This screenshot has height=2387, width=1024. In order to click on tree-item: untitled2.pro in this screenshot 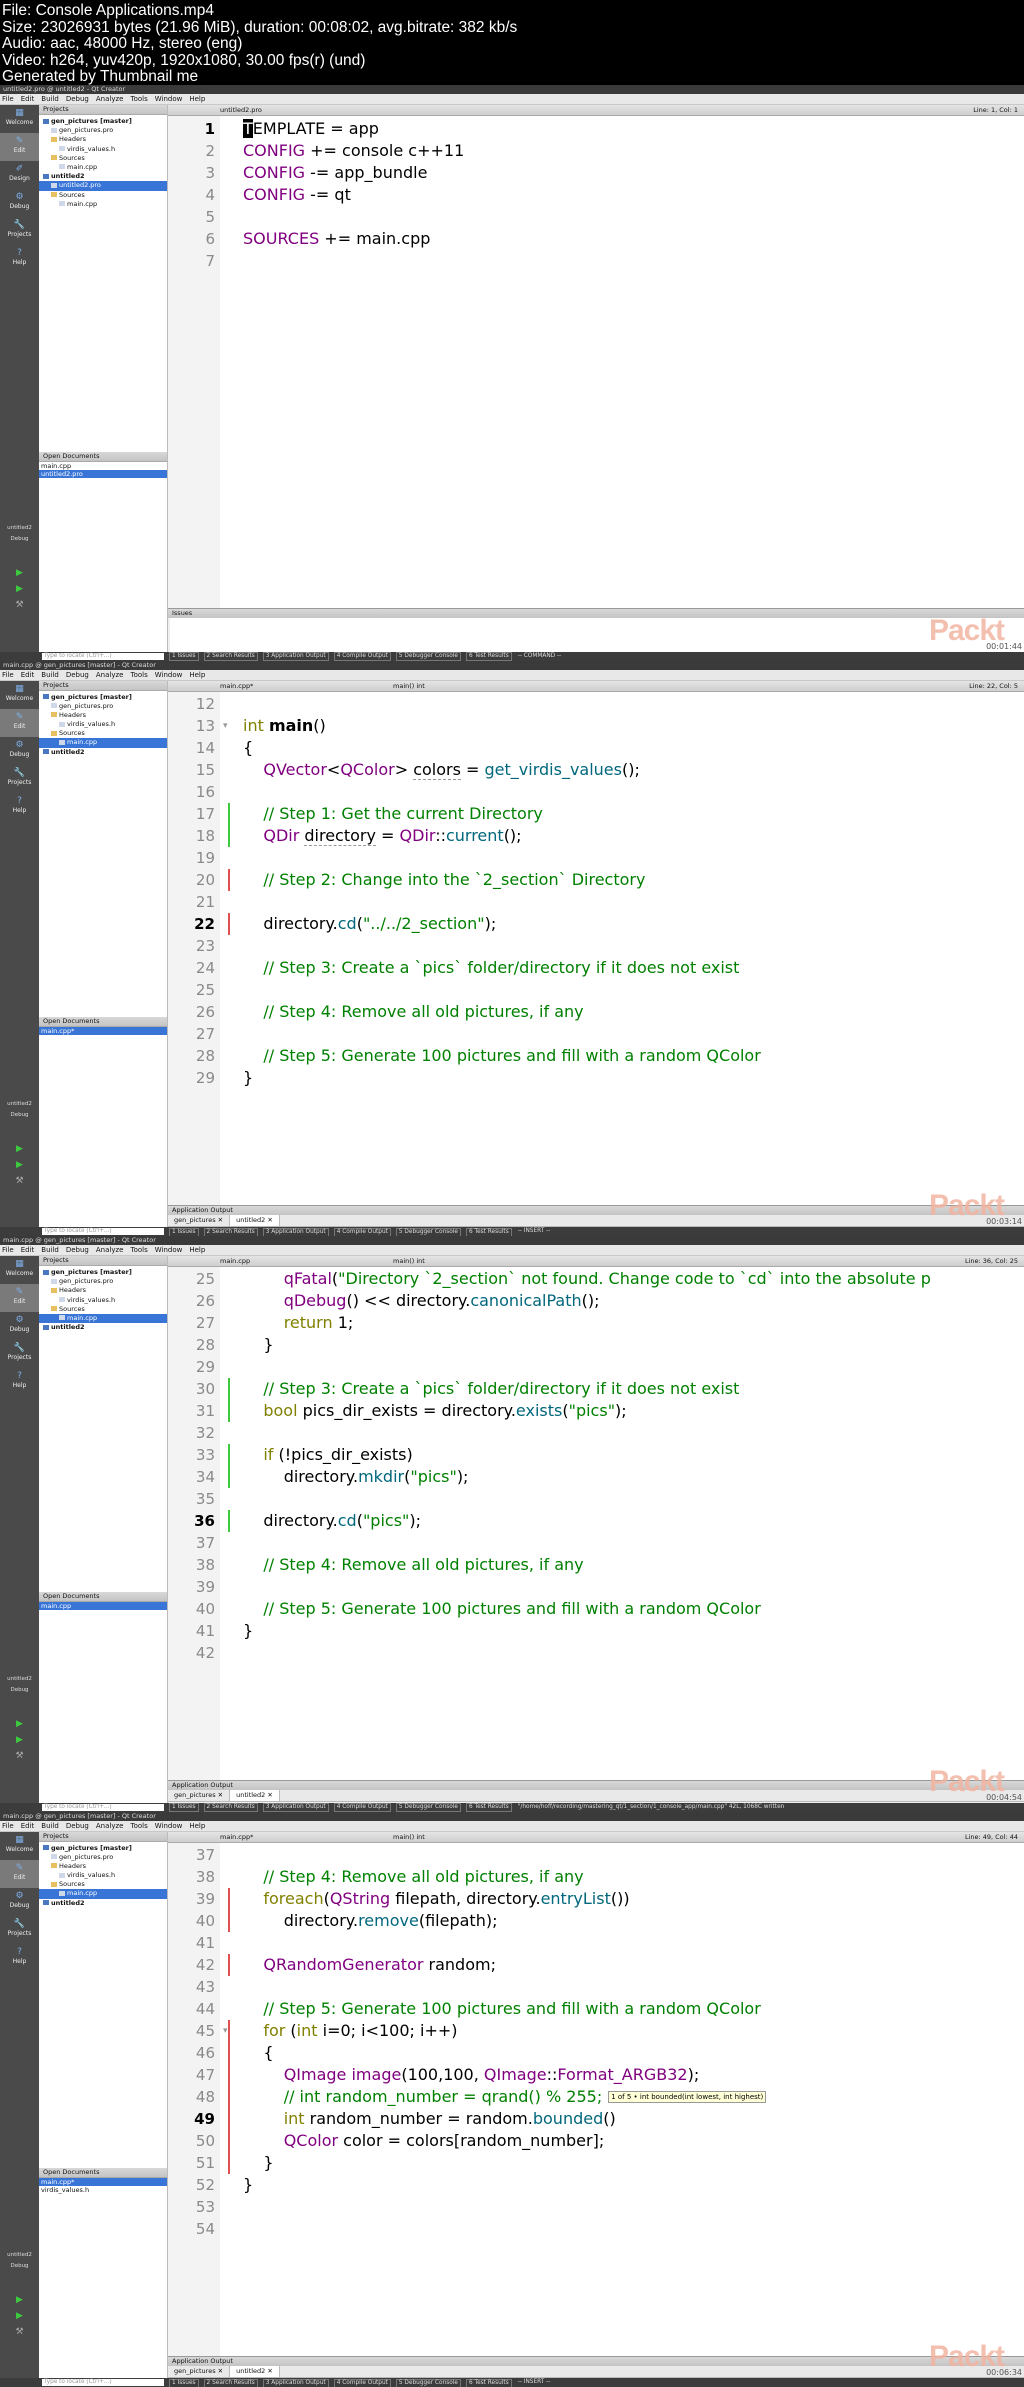, I will do `click(103, 186)`.